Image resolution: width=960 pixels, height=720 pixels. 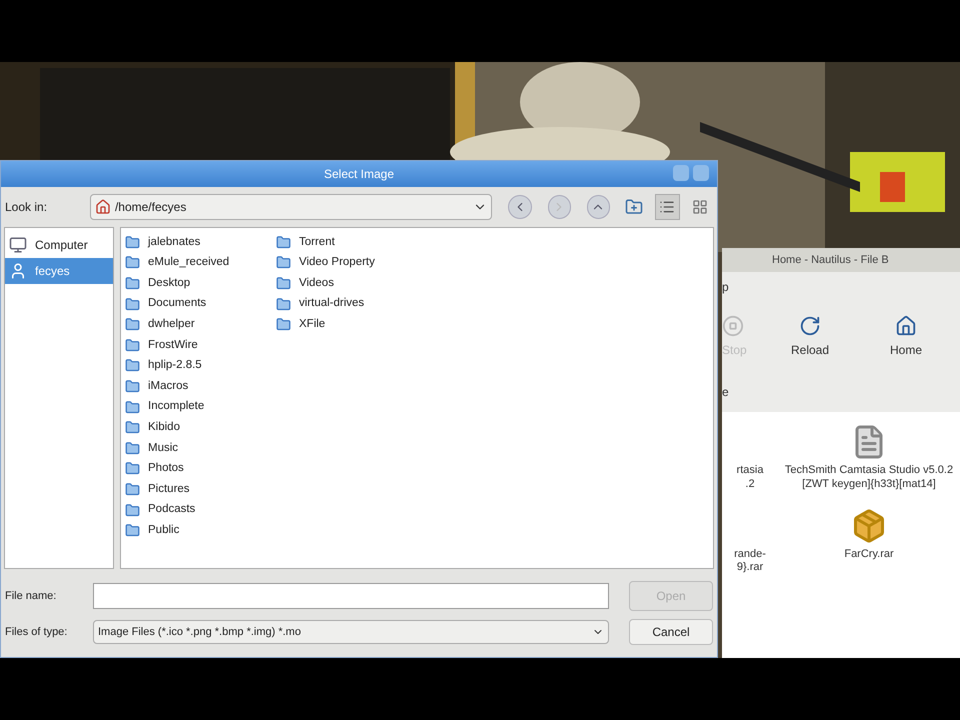 What do you see at coordinates (520, 207) in the screenshot?
I see `back-button` at bounding box center [520, 207].